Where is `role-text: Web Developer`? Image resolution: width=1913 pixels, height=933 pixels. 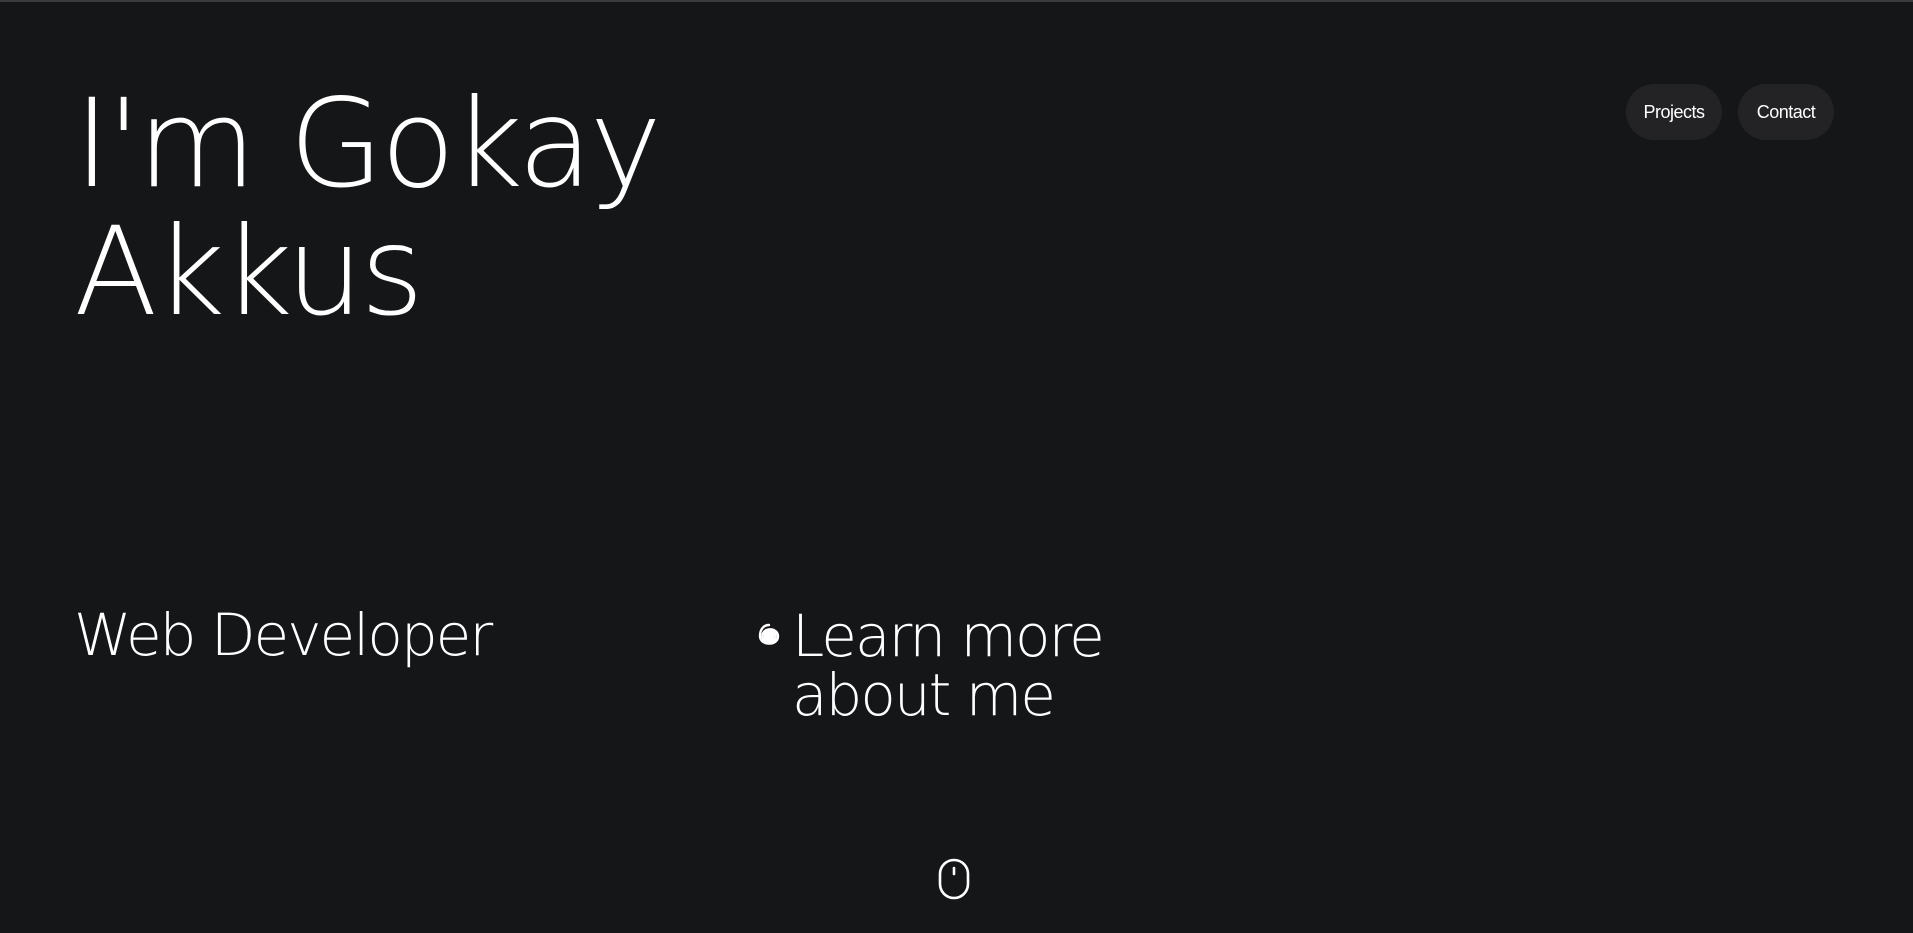 role-text: Web Developer is located at coordinates (283, 635).